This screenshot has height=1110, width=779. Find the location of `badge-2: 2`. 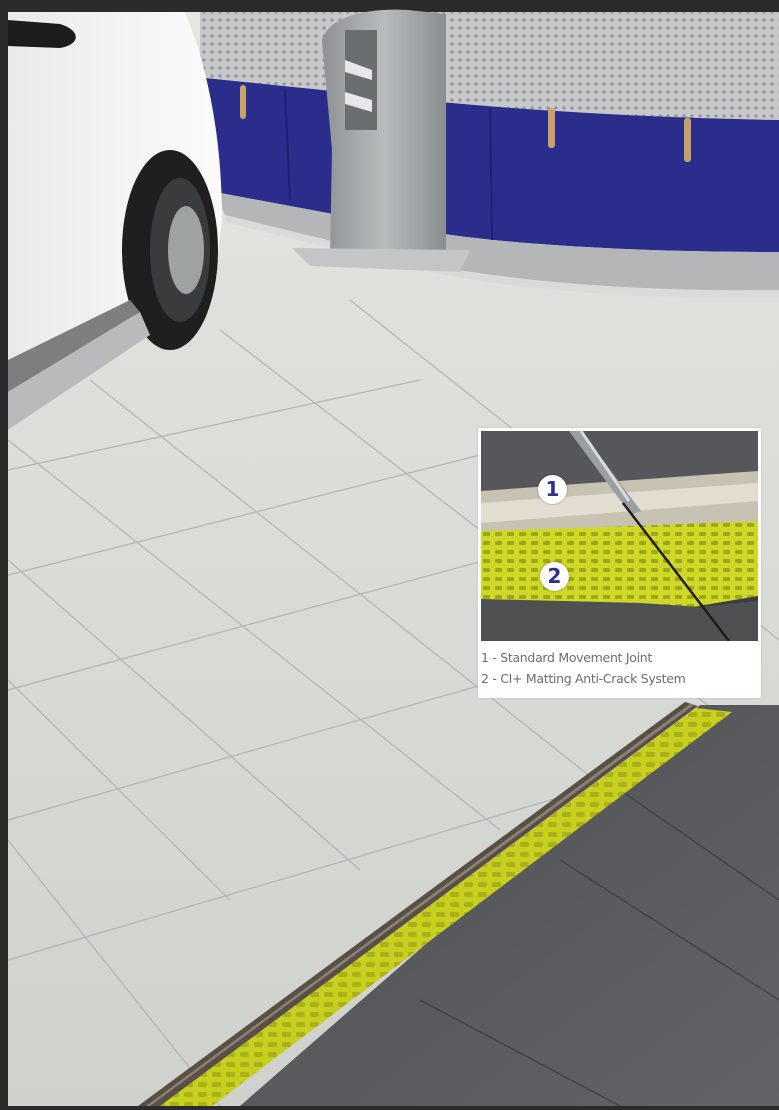

badge-2: 2 is located at coordinates (554, 576).